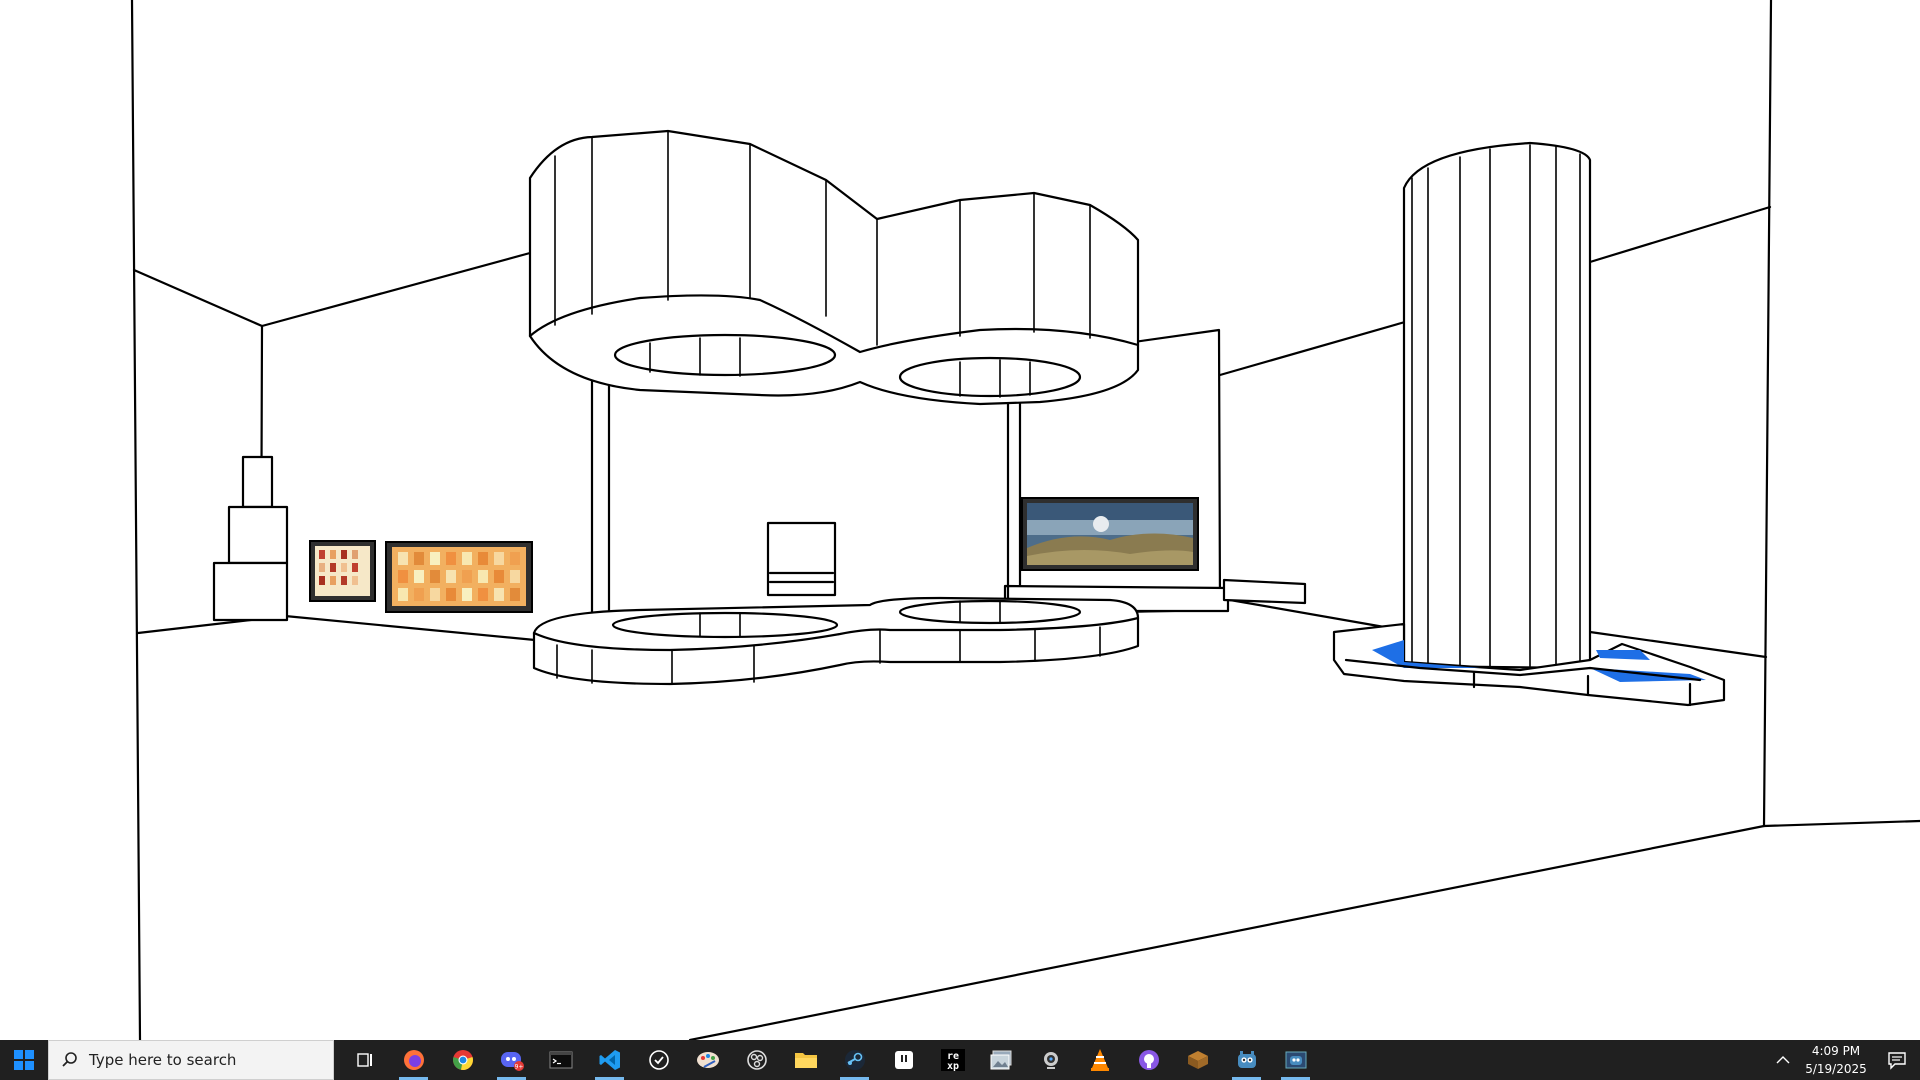 This screenshot has height=1080, width=1920. I want to click on taskbar-app-webcam, so click(1050, 1060).